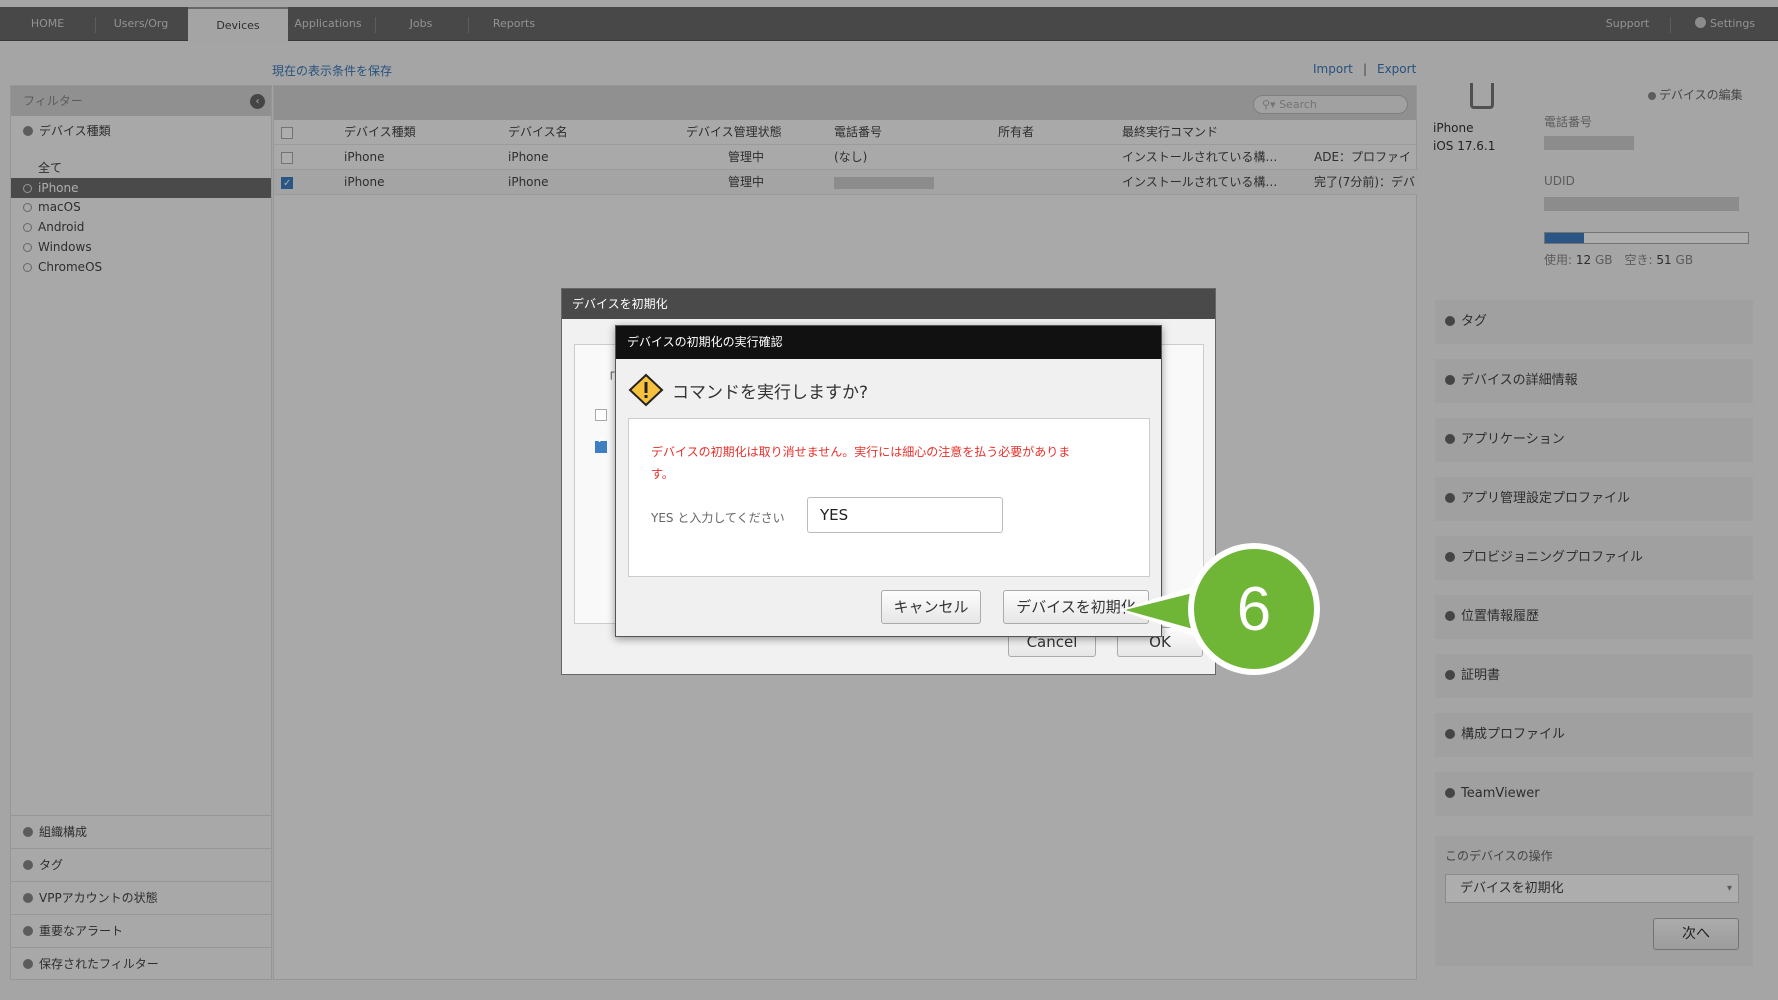  Describe the element at coordinates (905, 515) in the screenshot. I see `yes-confirm-field: YES` at that location.